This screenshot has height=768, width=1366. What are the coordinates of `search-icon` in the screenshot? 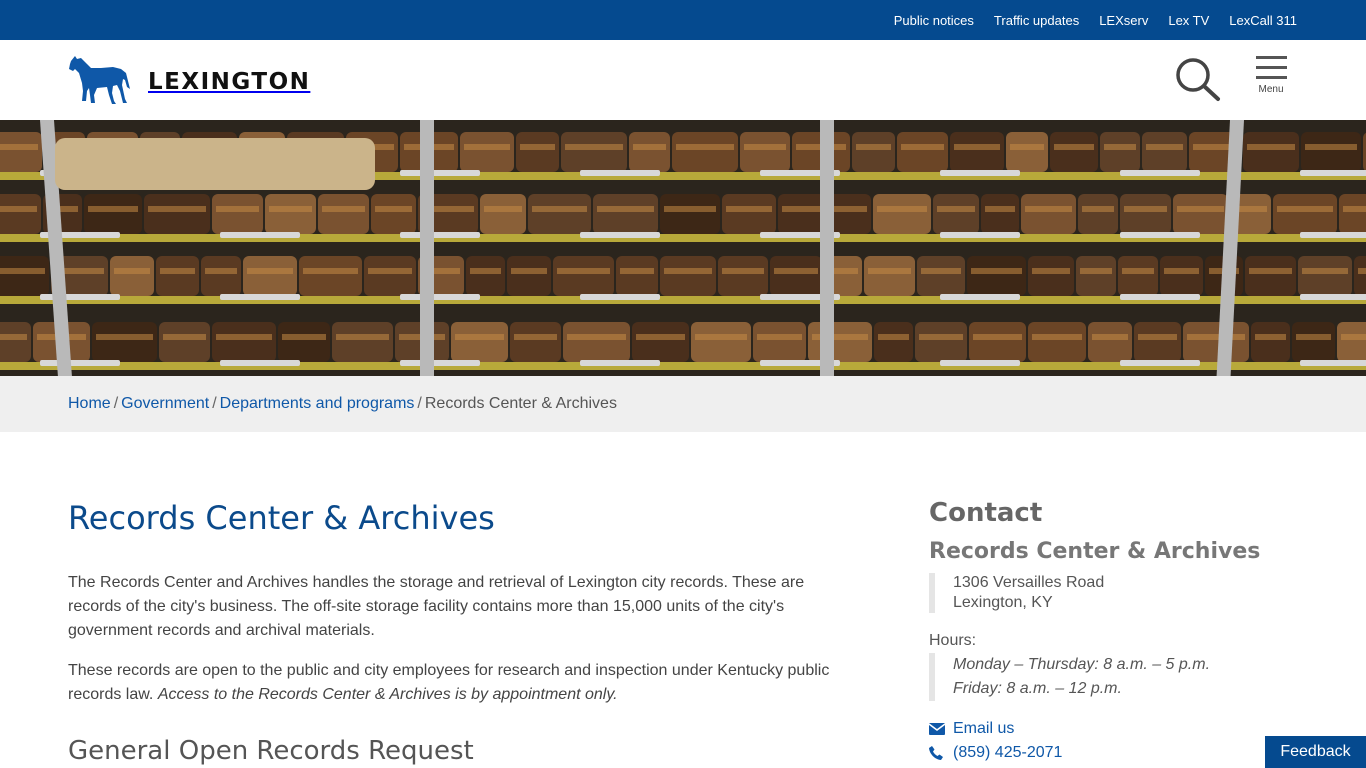 It's located at (1198, 79).